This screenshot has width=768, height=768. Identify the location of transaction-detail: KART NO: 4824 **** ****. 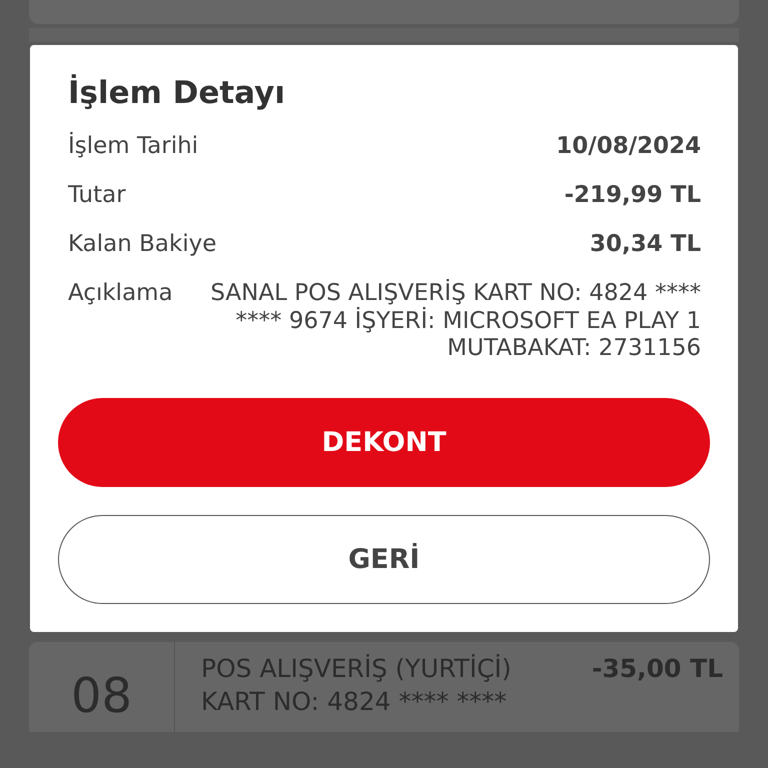
(354, 701).